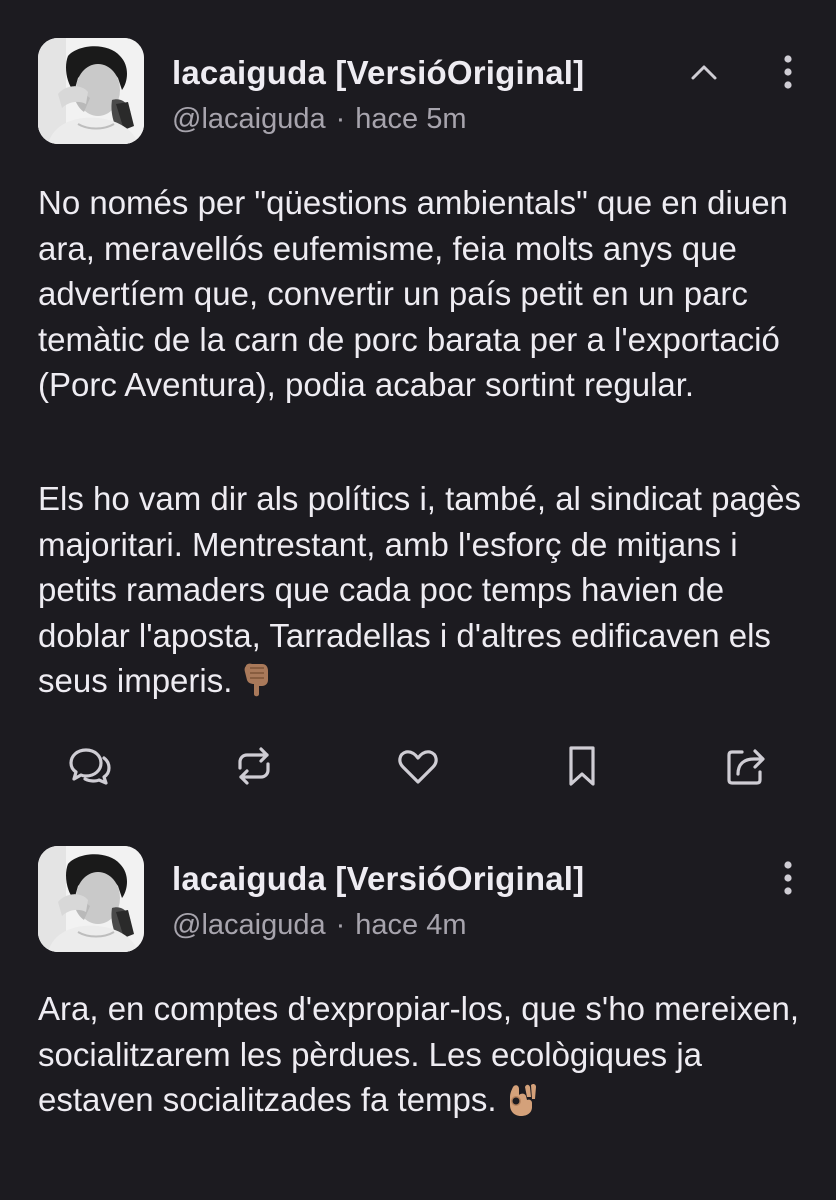 Image resolution: width=836 pixels, height=1200 pixels. I want to click on ok-hand-icon, so click(522, 1099).